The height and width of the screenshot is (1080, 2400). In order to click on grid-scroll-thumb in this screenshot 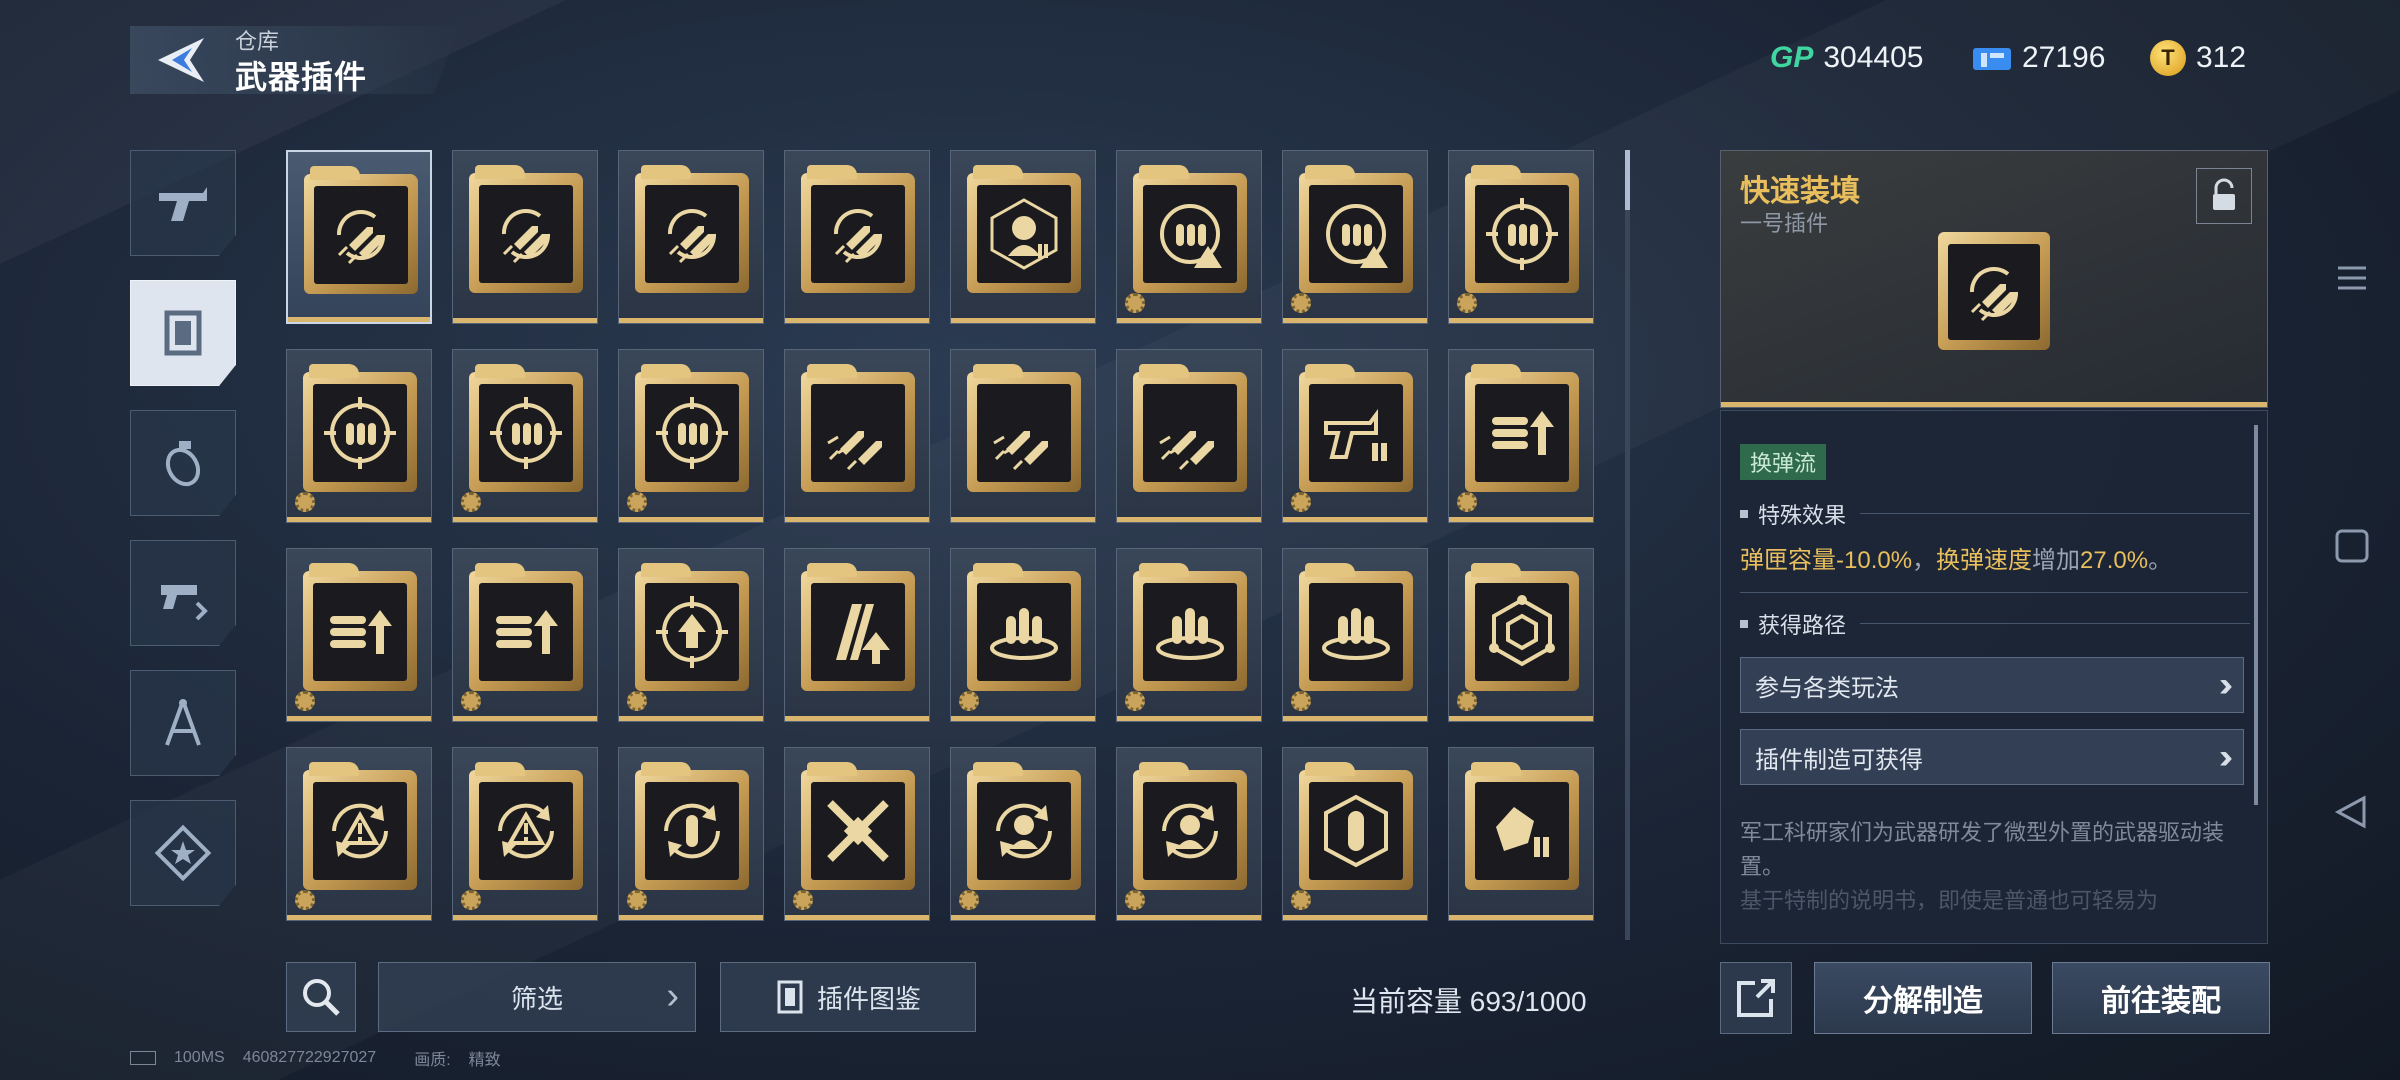, I will do `click(1627, 180)`.